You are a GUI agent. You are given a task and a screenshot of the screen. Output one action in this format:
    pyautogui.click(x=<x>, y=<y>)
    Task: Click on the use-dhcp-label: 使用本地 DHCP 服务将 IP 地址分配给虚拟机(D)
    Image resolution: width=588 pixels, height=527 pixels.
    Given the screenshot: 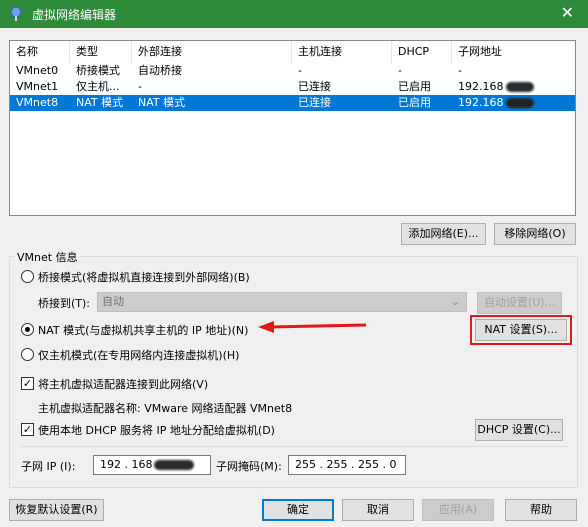 What is the action you would take?
    pyautogui.click(x=156, y=430)
    